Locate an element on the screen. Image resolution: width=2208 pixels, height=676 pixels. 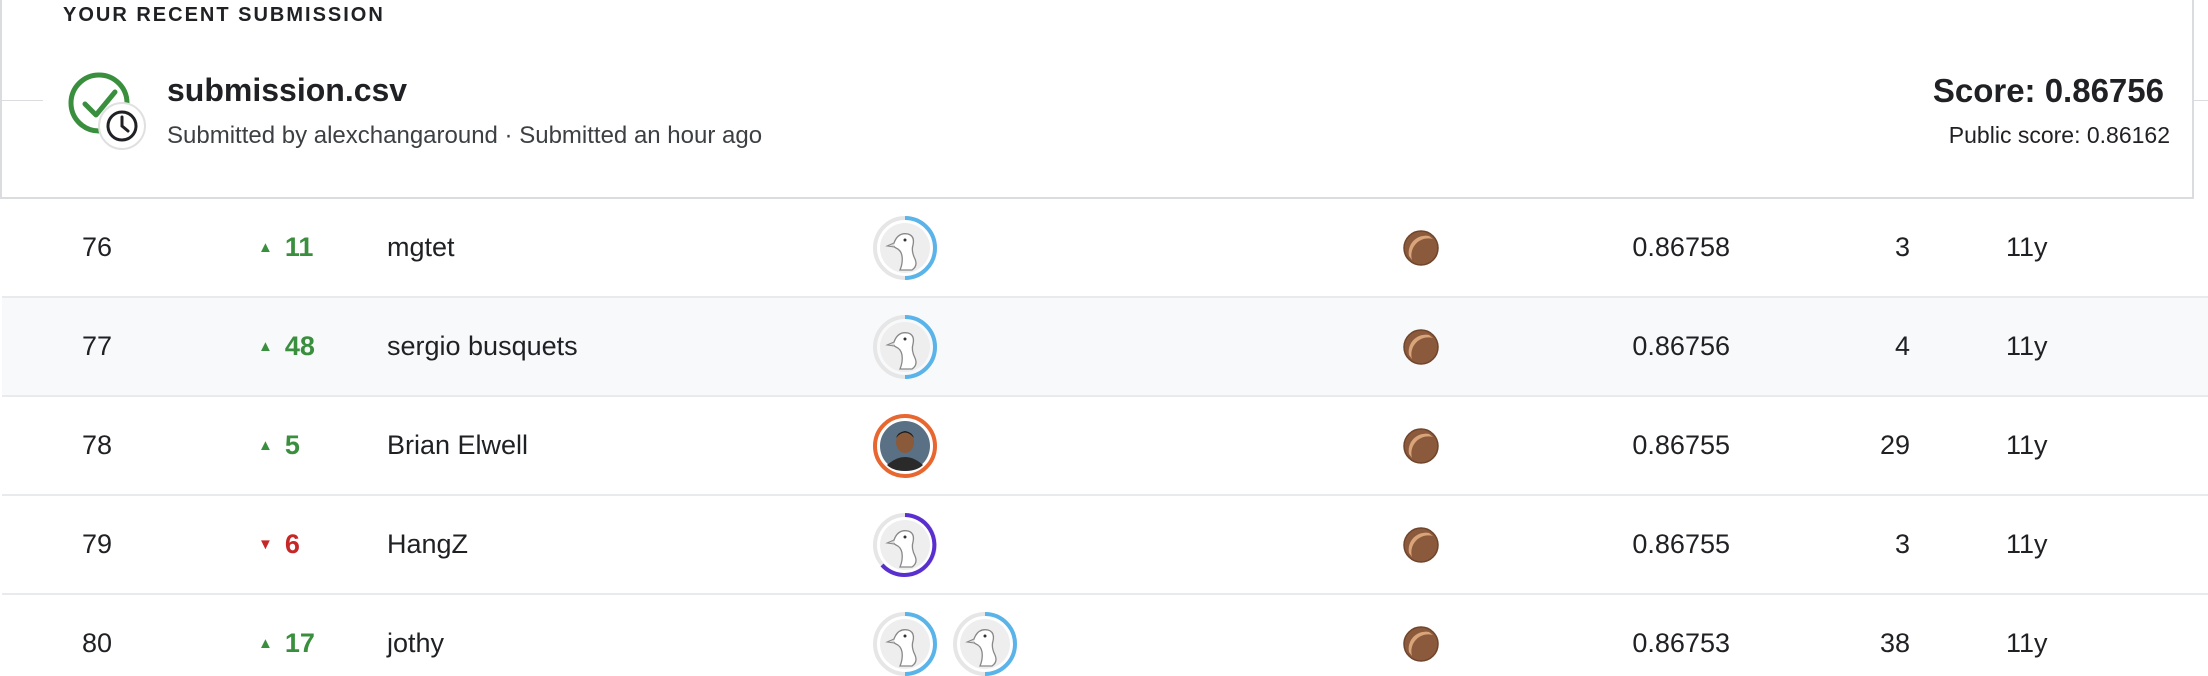
score: 0.86756 is located at coordinates (1681, 346).